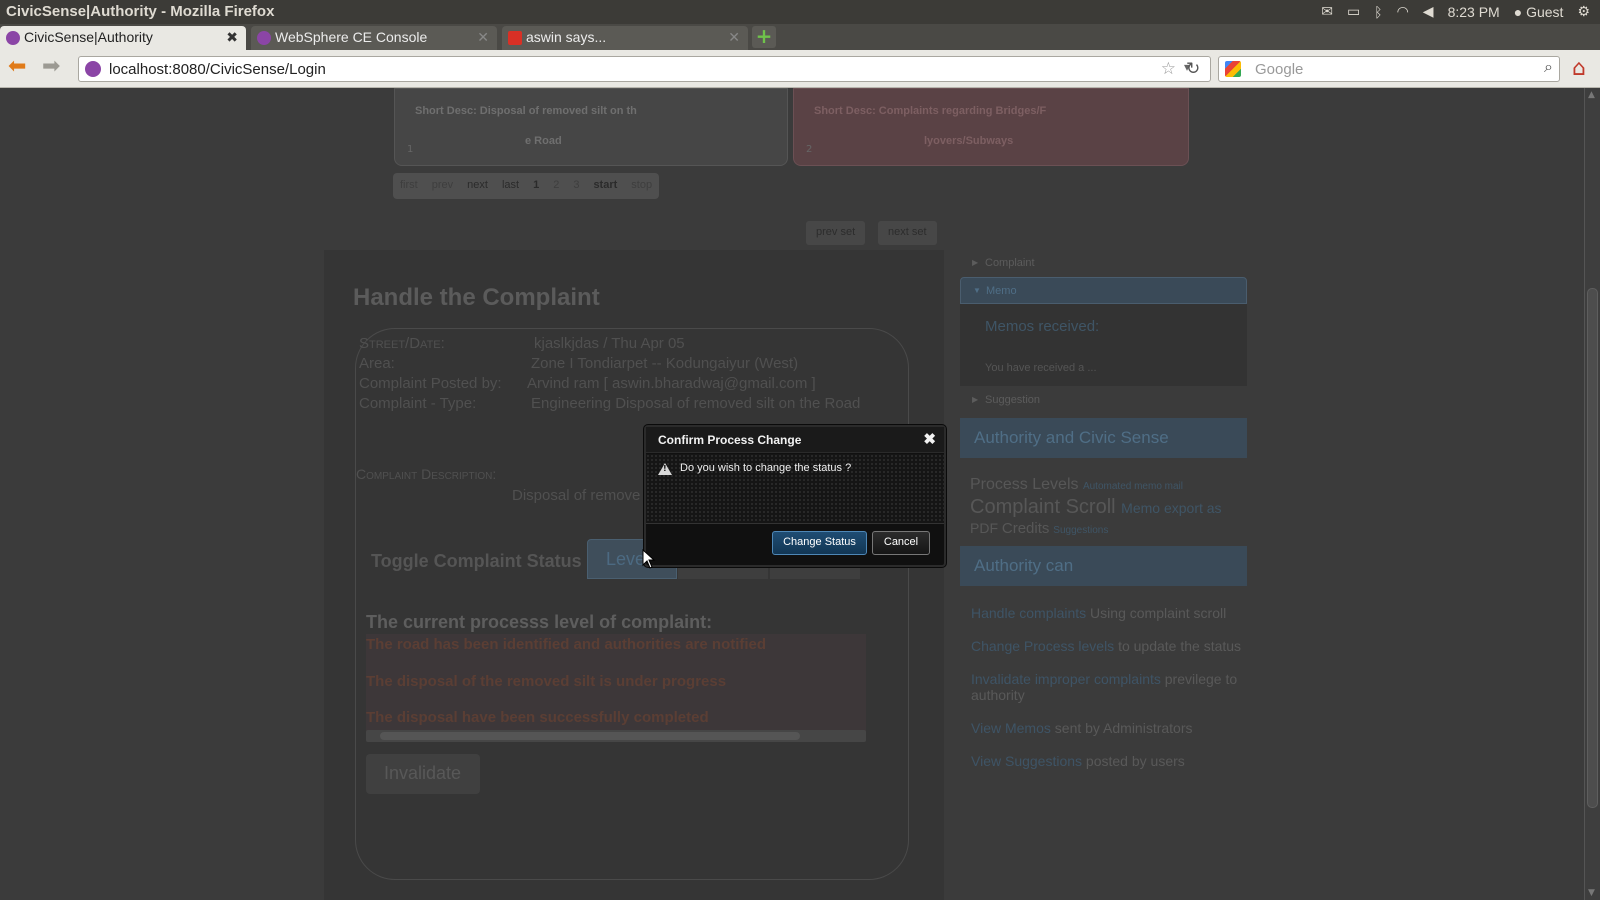  I want to click on tag-complaint-scroll: Complaint Scroll, so click(1043, 507).